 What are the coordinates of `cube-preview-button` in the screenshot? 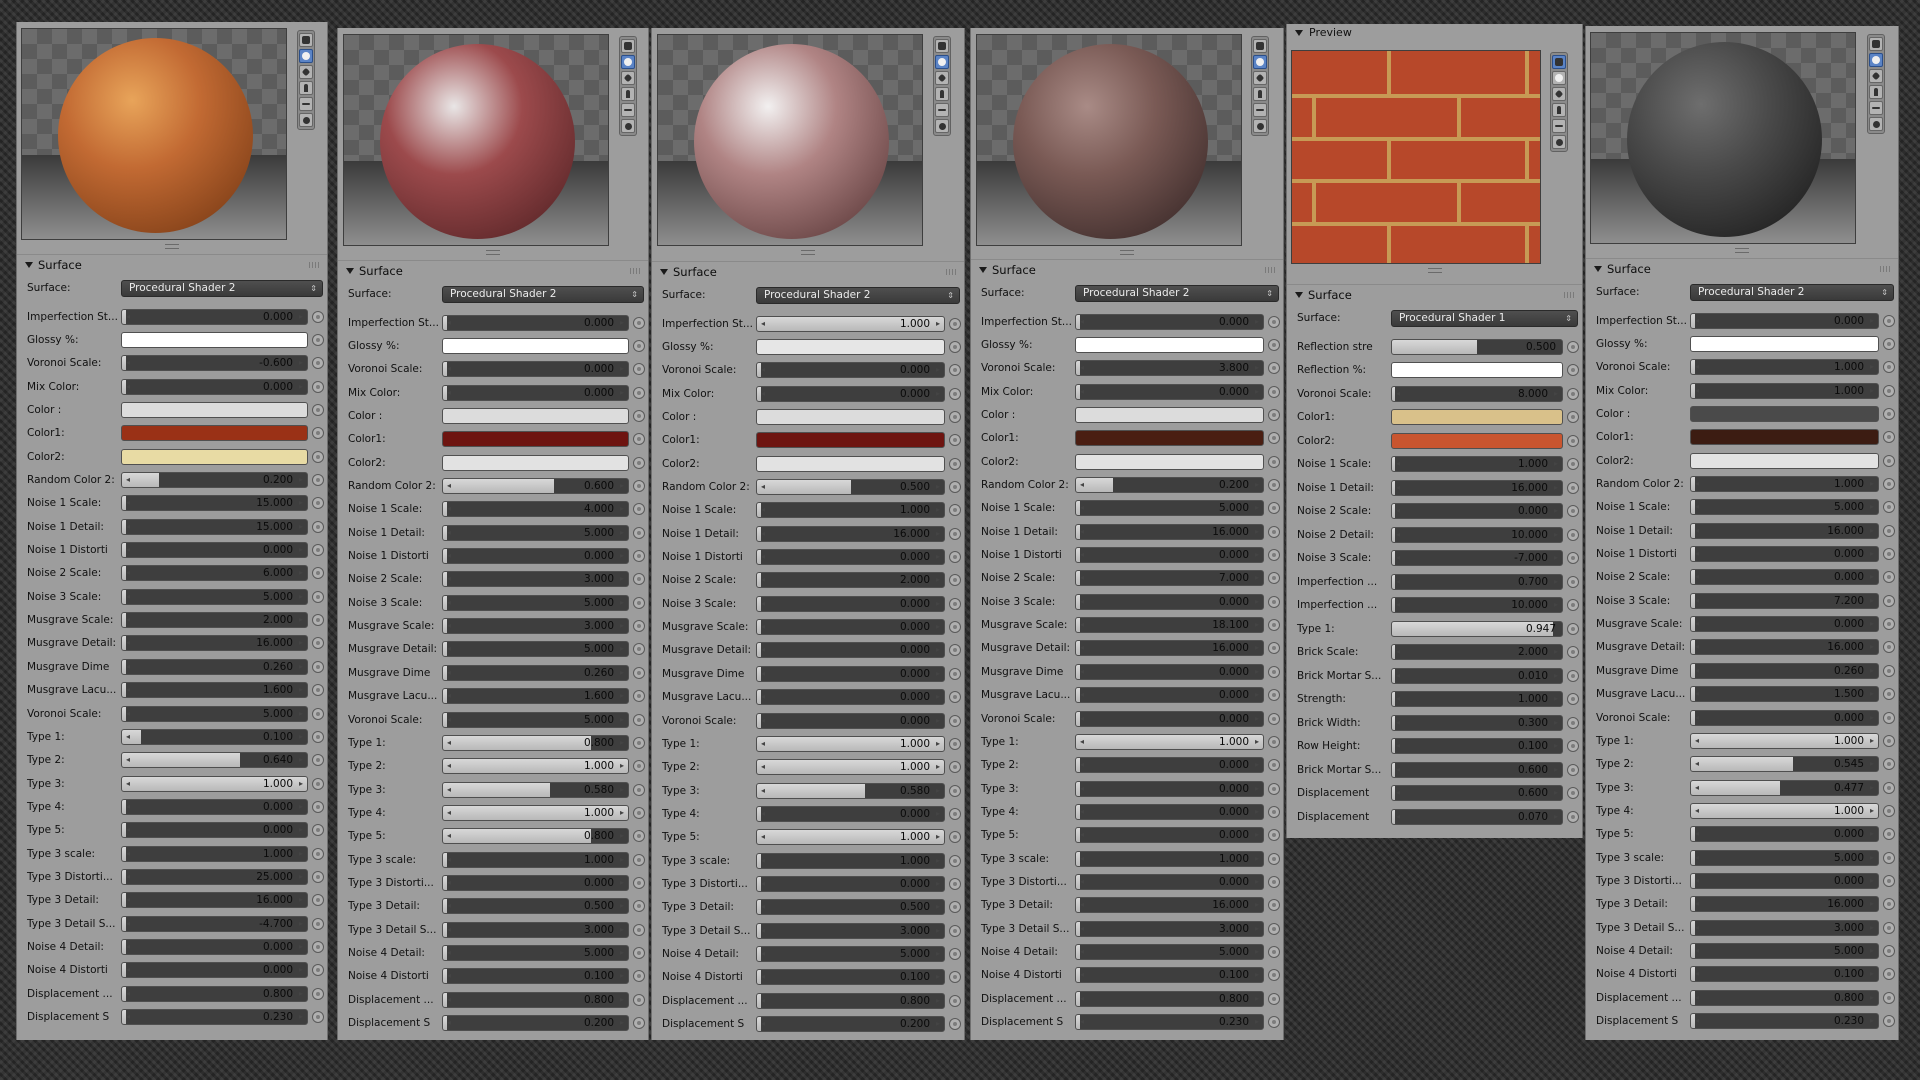 It's located at (1559, 94).